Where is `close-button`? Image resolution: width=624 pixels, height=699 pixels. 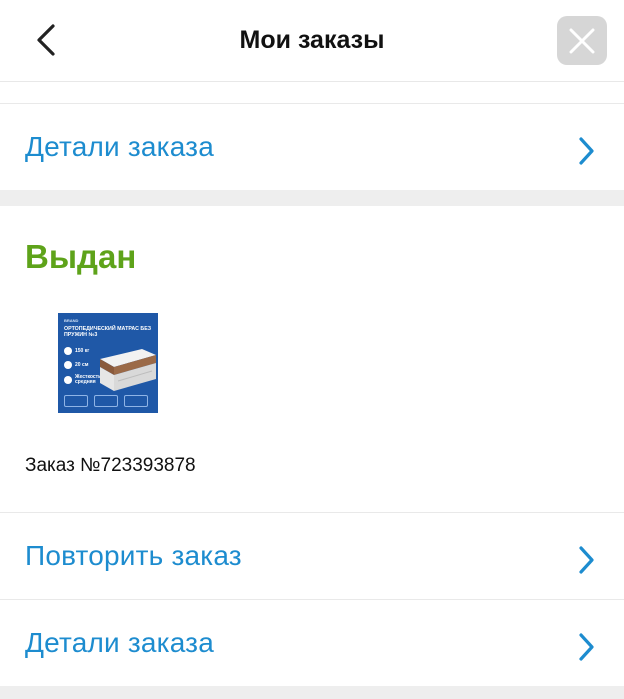 close-button is located at coordinates (582, 40).